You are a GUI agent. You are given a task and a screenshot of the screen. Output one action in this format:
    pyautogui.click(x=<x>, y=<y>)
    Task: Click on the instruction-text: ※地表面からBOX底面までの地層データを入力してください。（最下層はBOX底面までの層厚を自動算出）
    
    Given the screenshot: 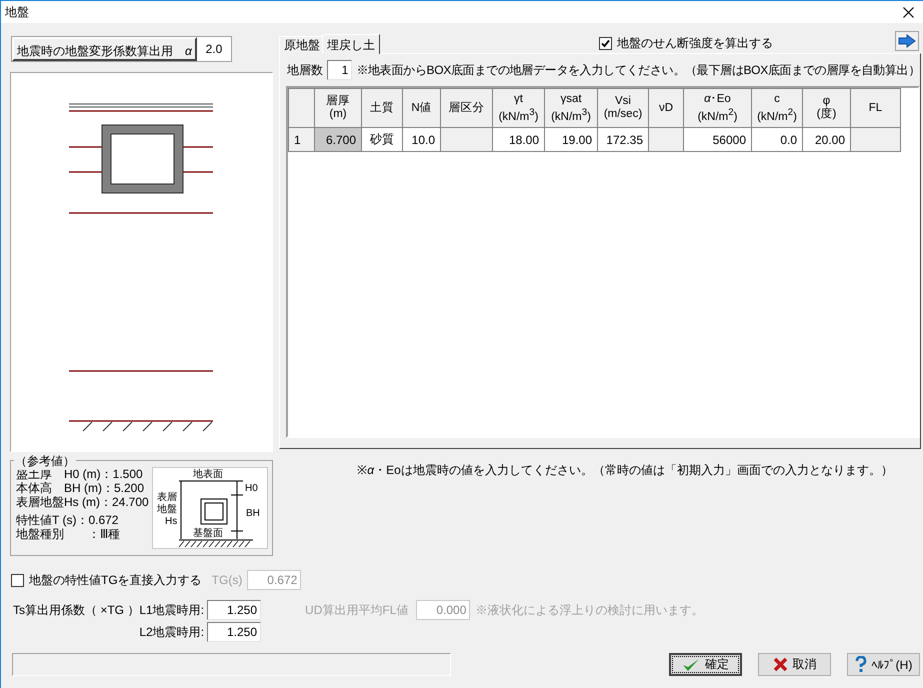 What is the action you would take?
    pyautogui.click(x=638, y=70)
    